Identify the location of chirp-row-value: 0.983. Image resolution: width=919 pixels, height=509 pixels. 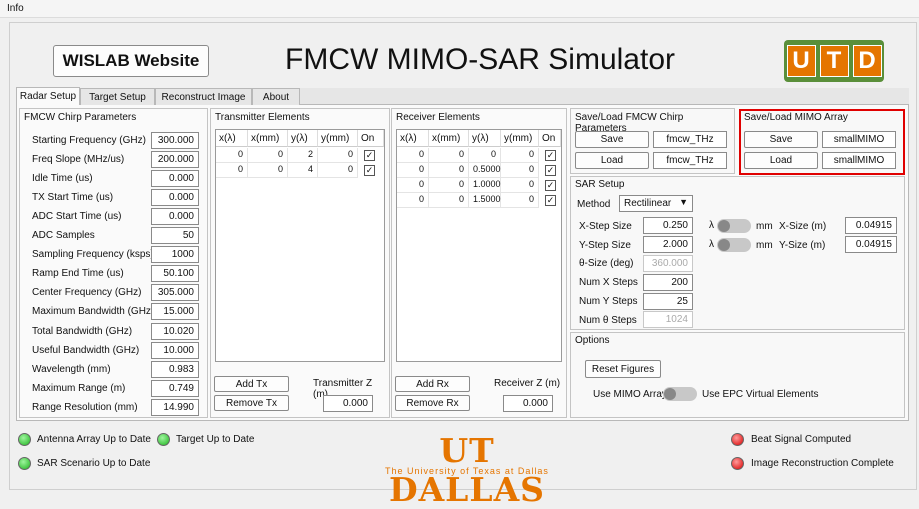
(175, 369).